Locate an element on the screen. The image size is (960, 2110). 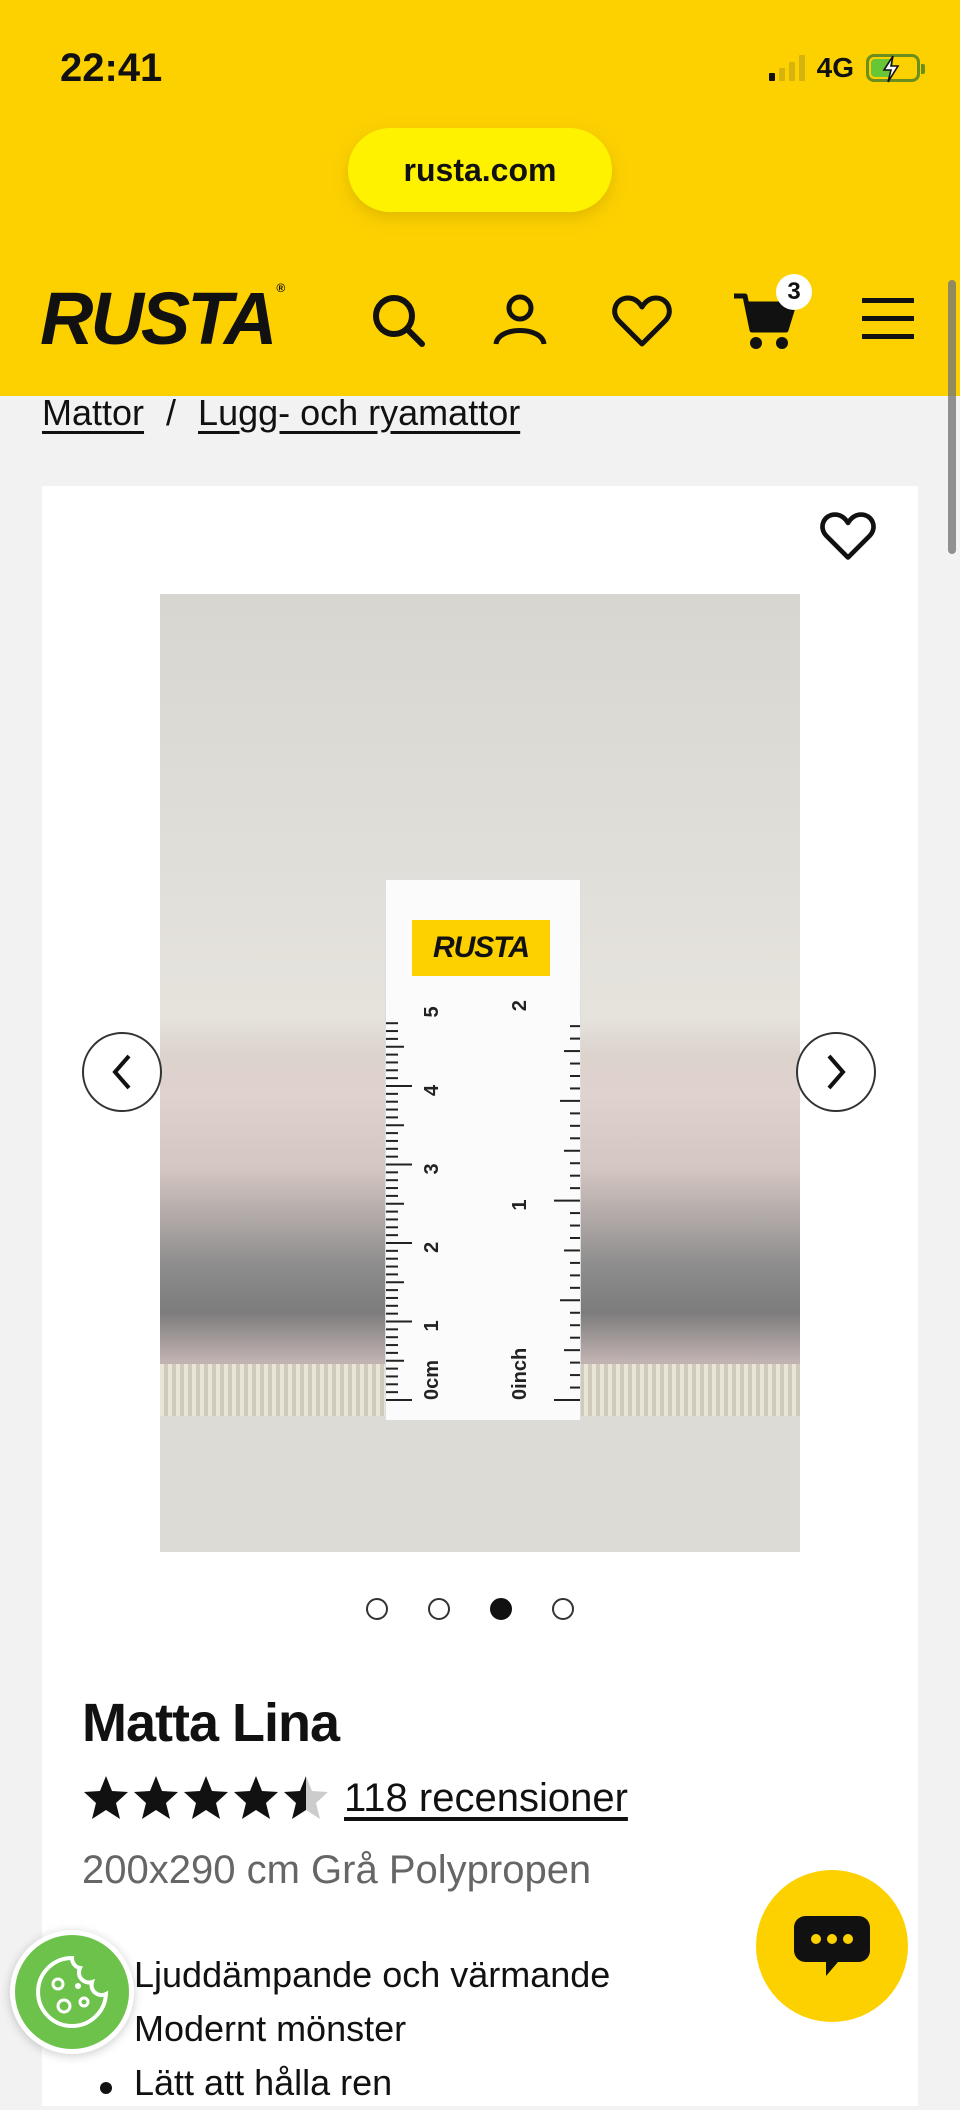
ruler-inch-label: 0inch is located at coordinates (520, 1374).